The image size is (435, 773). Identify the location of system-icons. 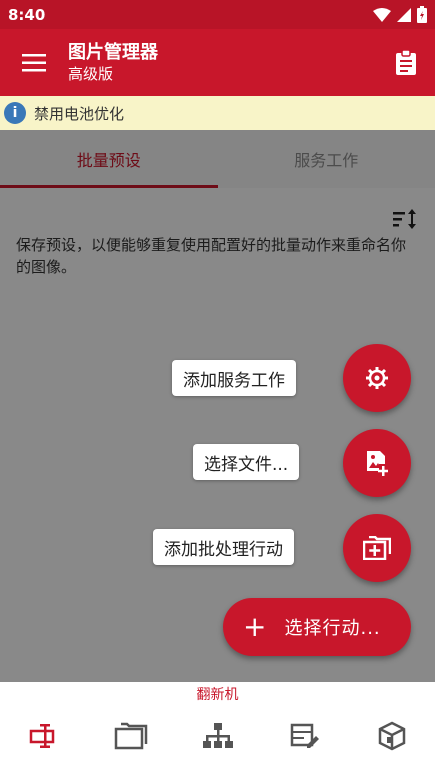
(400, 14).